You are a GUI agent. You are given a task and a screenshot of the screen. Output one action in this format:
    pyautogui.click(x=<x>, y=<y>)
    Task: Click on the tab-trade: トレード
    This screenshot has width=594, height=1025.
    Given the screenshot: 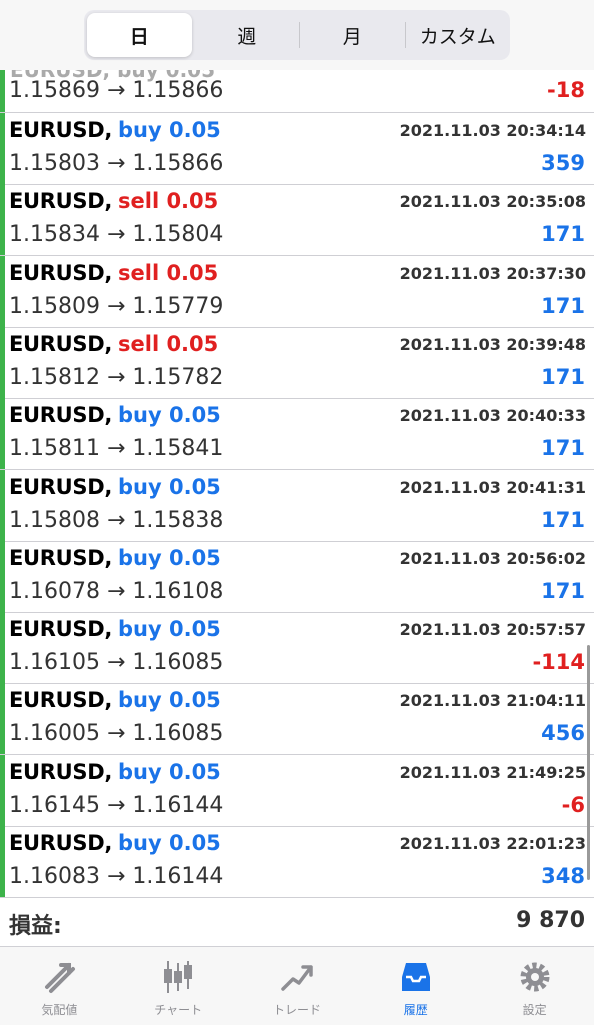 What is the action you would take?
    pyautogui.click(x=297, y=986)
    